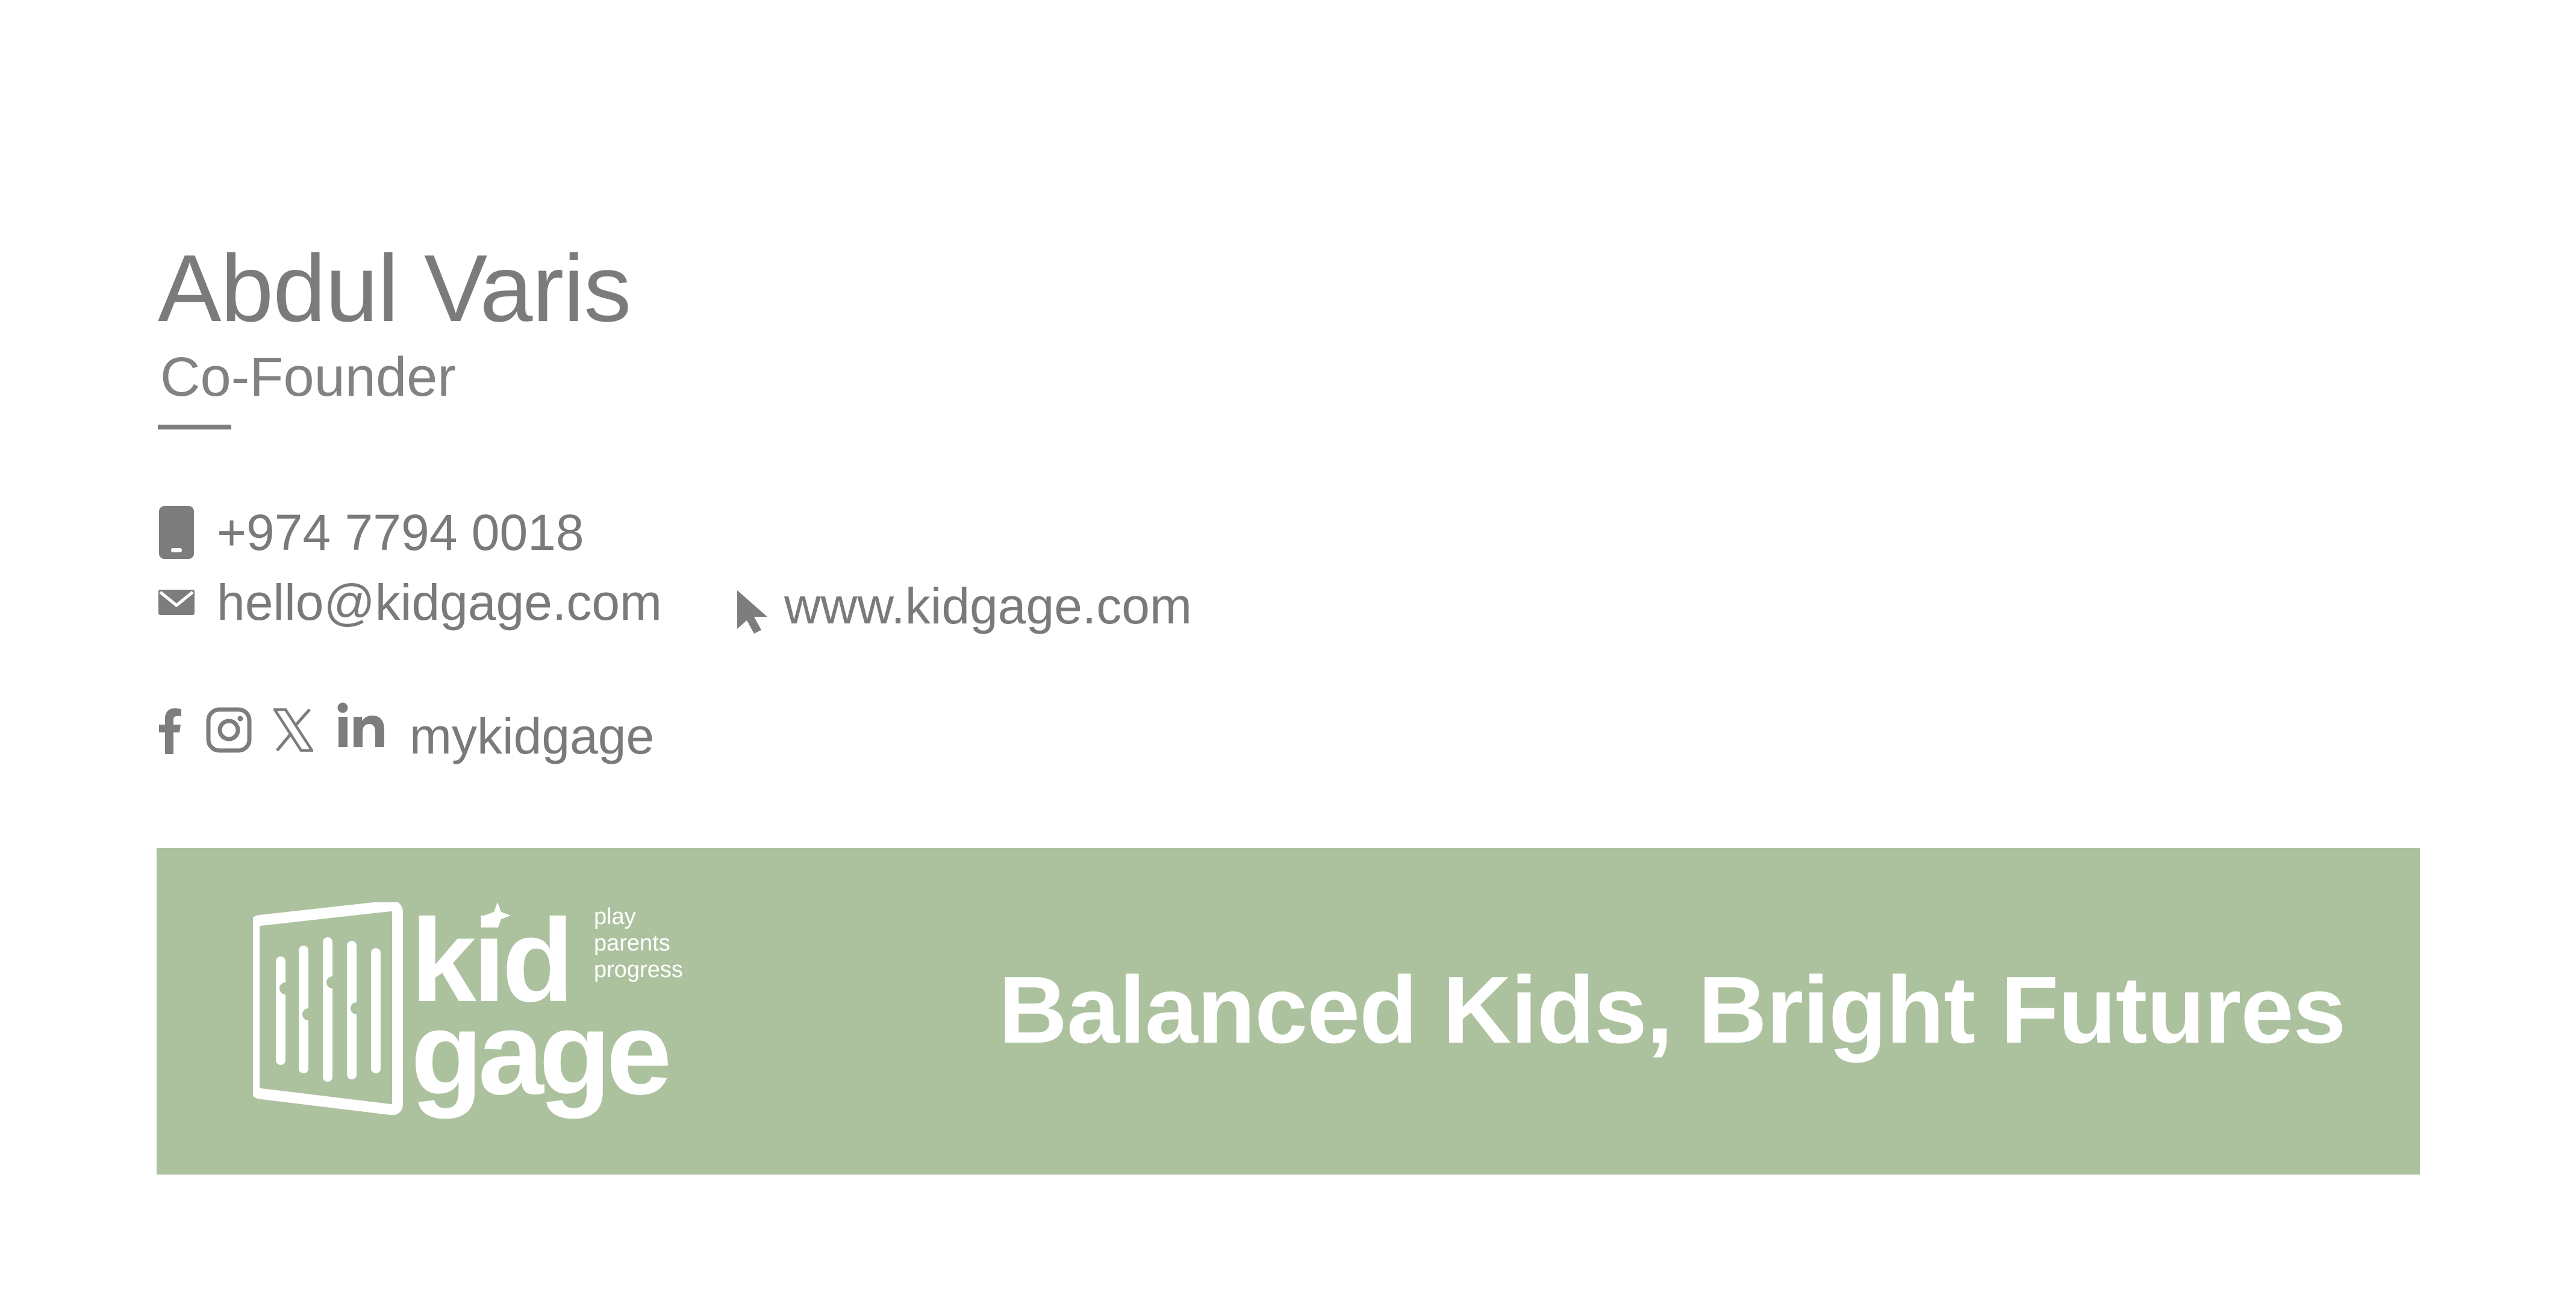 This screenshot has width=2576, height=1292. What do you see at coordinates (615, 916) in the screenshot?
I see `logo-tagline-play: play` at bounding box center [615, 916].